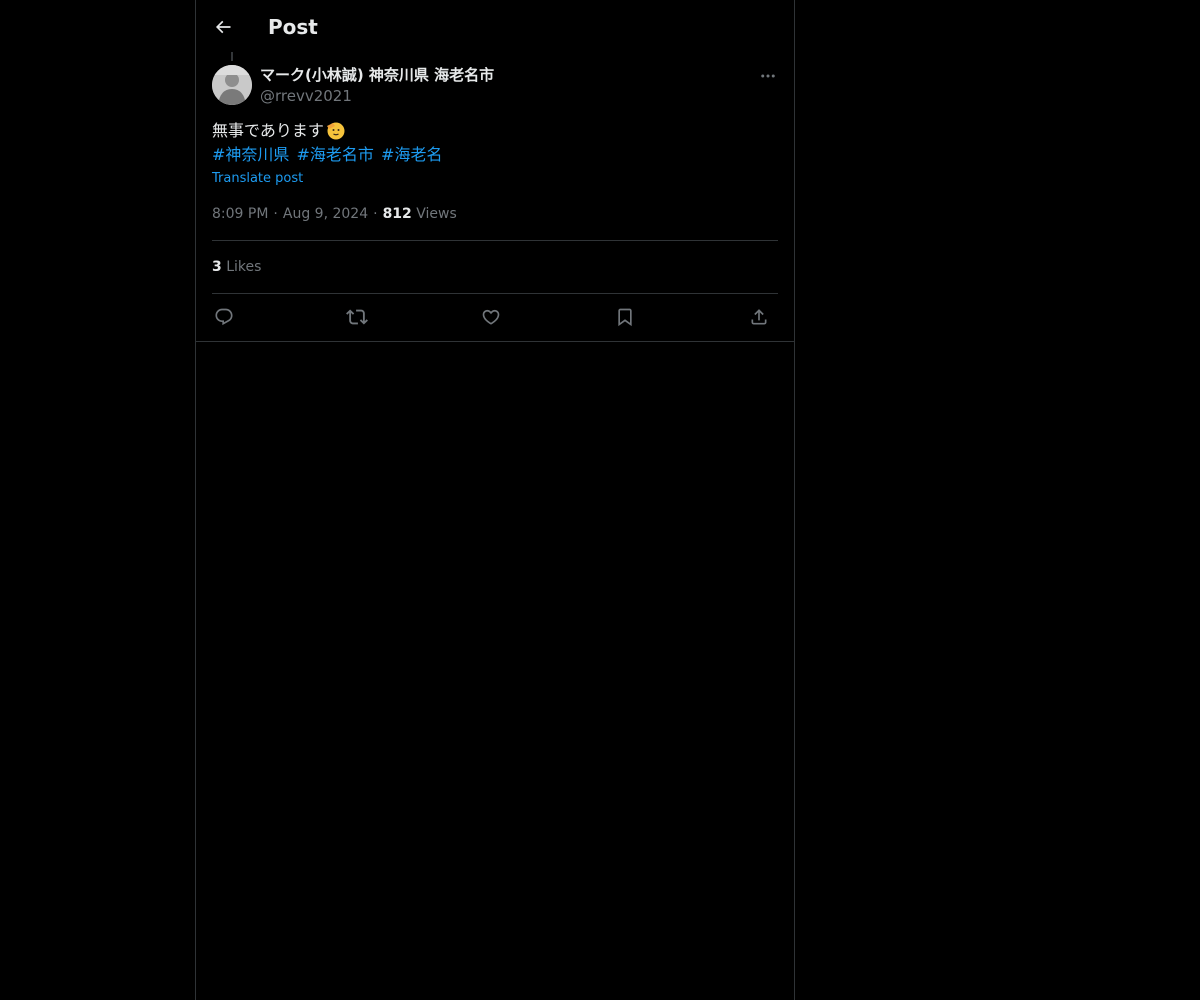  What do you see at coordinates (232, 85) in the screenshot?
I see `avatar` at bounding box center [232, 85].